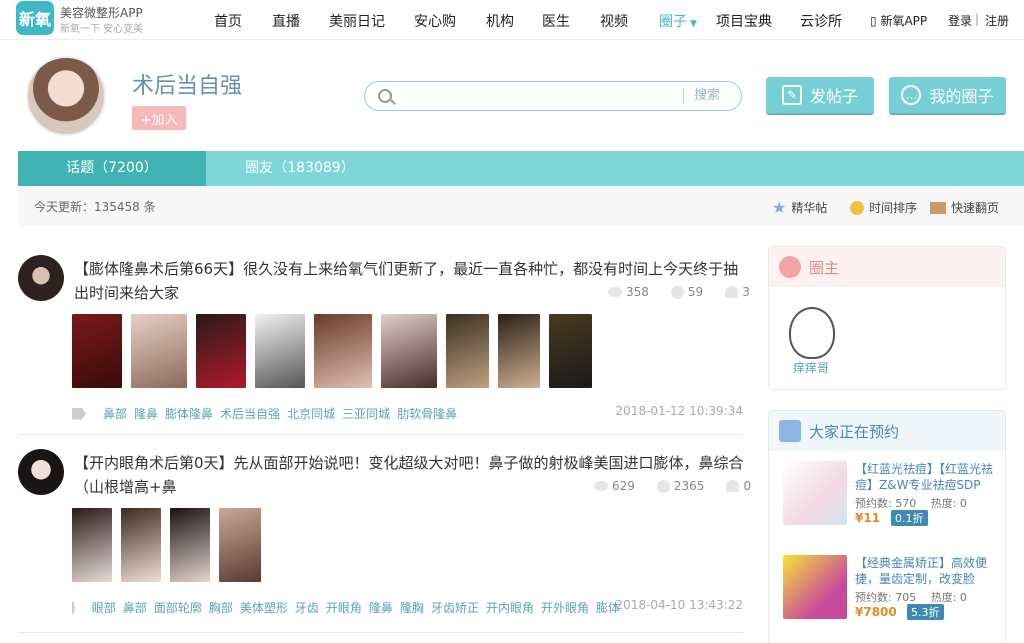 The height and width of the screenshot is (643, 1024). I want to click on nav-register: 注册, so click(997, 20).